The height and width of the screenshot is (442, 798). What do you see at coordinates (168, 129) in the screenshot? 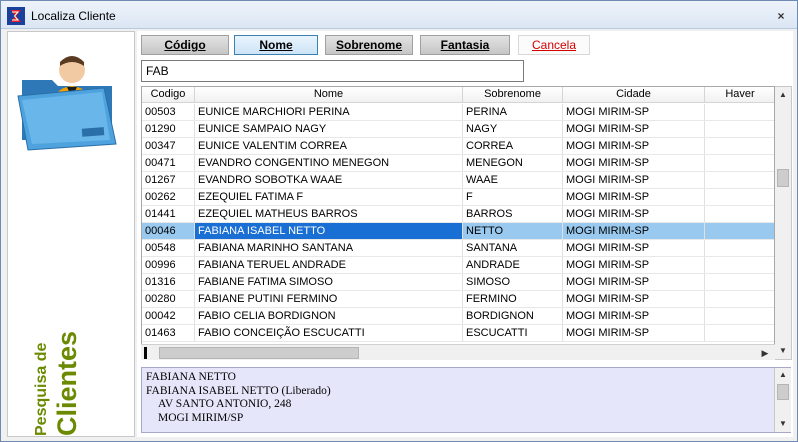
I see `cell-codigo: 01290` at bounding box center [168, 129].